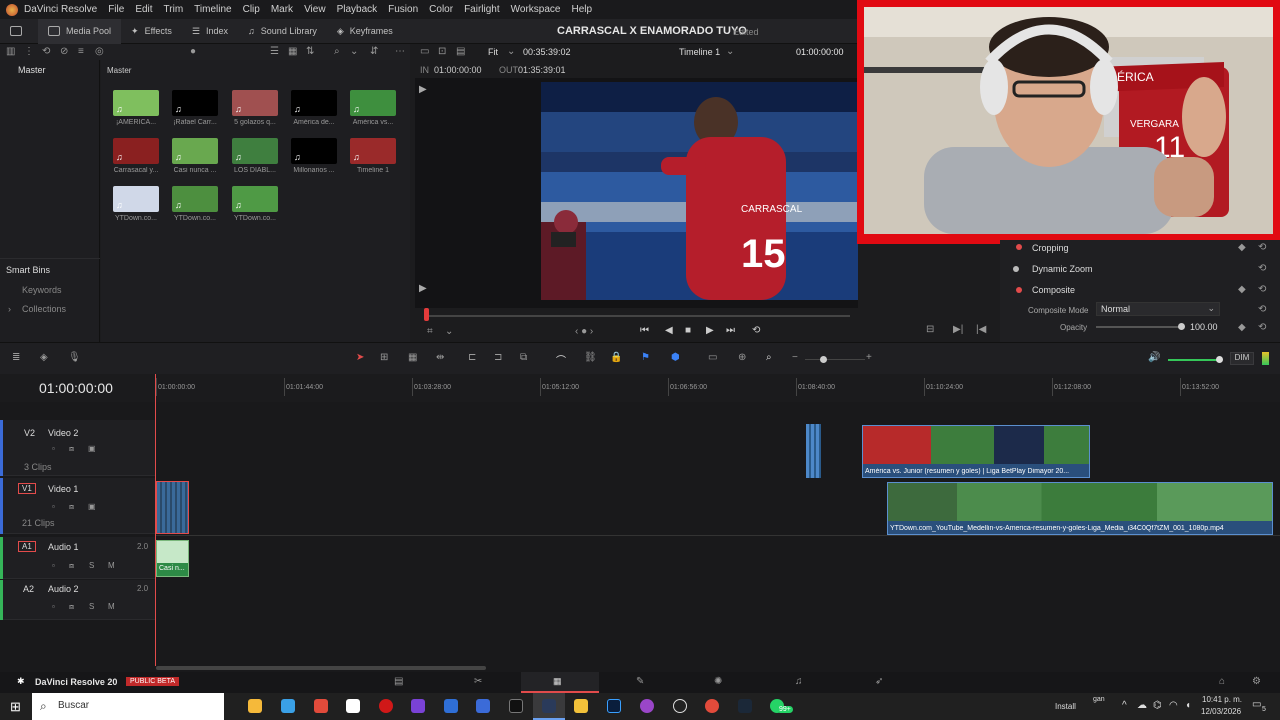 The height and width of the screenshot is (720, 1280). I want to click on lock-icon: 🔒, so click(616, 357).